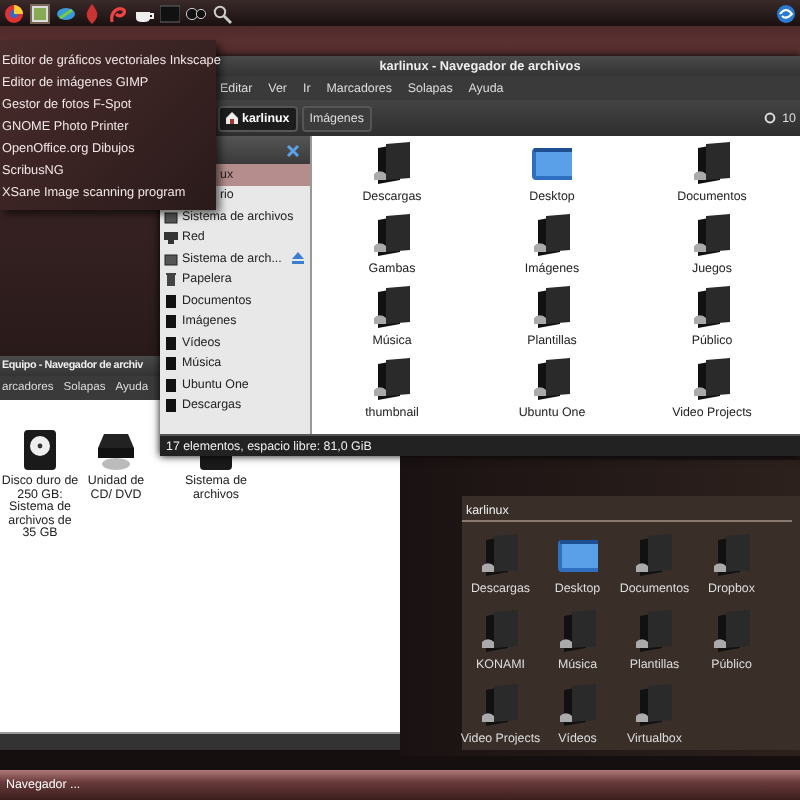 This screenshot has width=800, height=800. I want to click on trash-icon, so click(171, 279).